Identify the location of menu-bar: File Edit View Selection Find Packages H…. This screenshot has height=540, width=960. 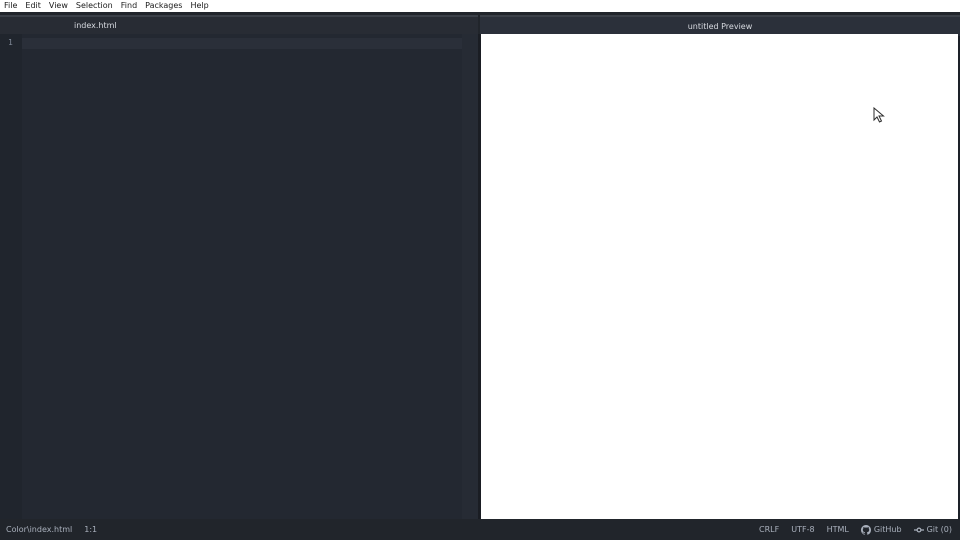
(480, 6).